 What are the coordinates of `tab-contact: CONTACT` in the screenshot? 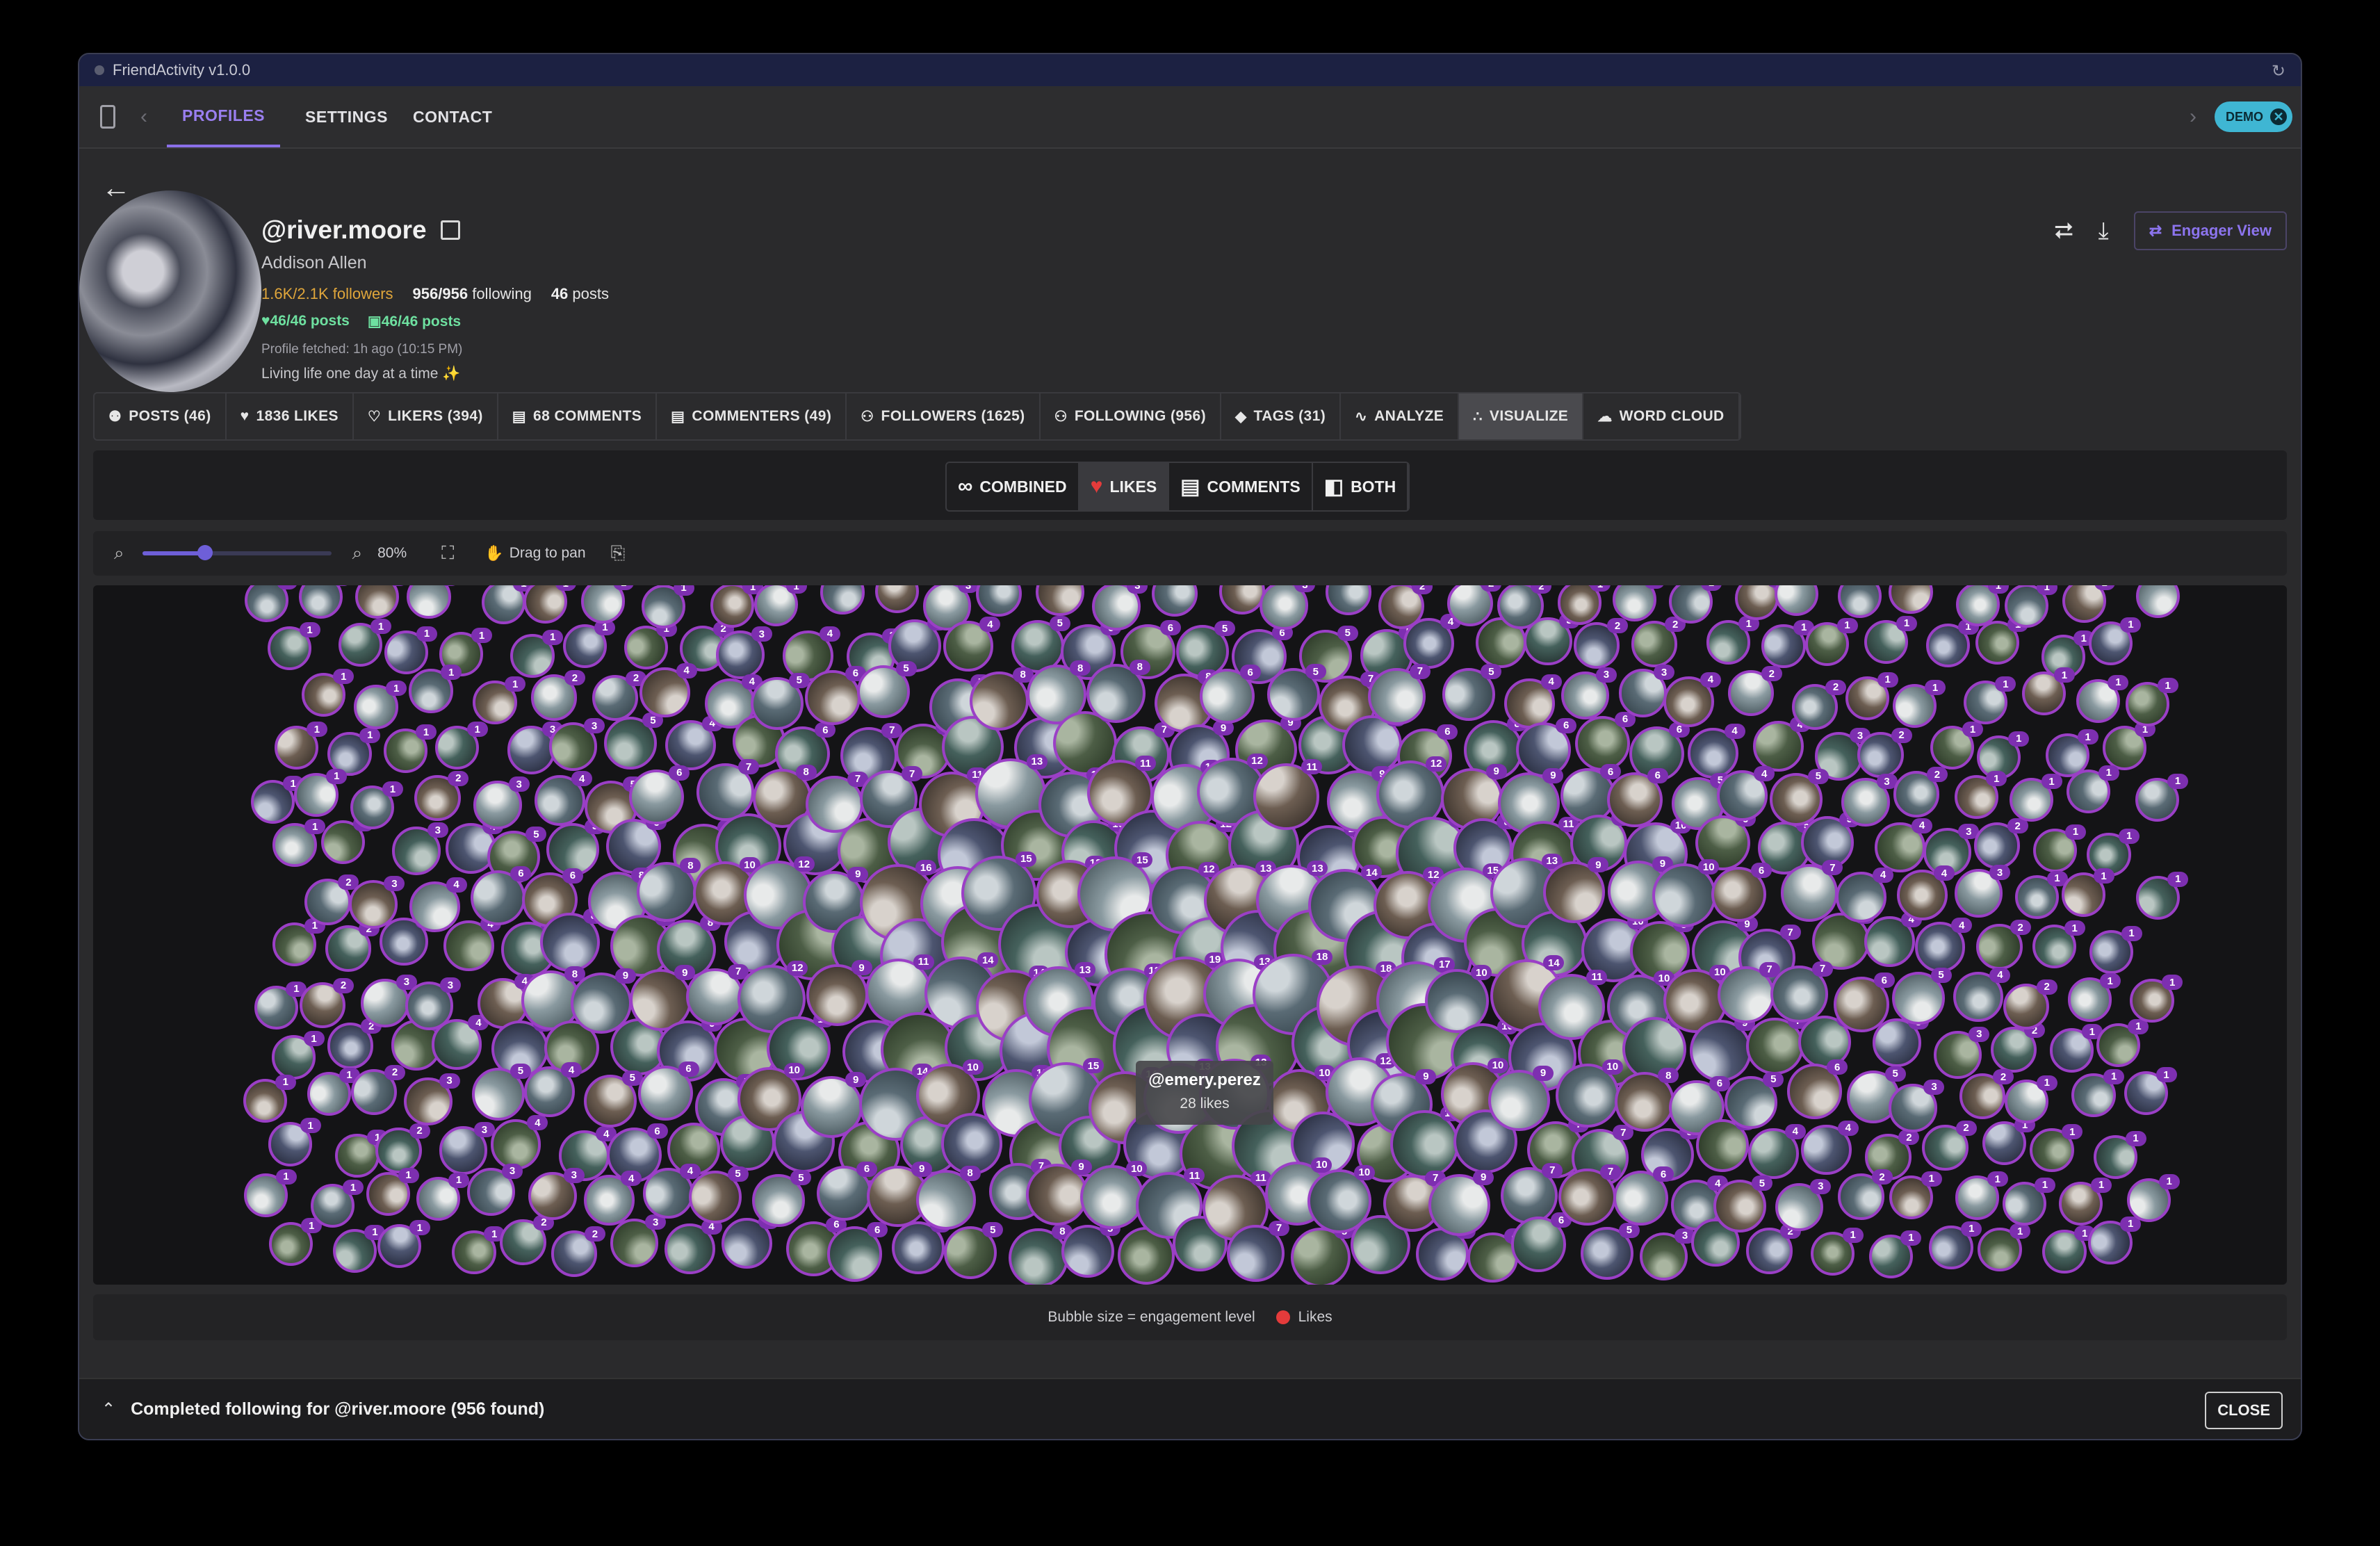 It's located at (452, 117).